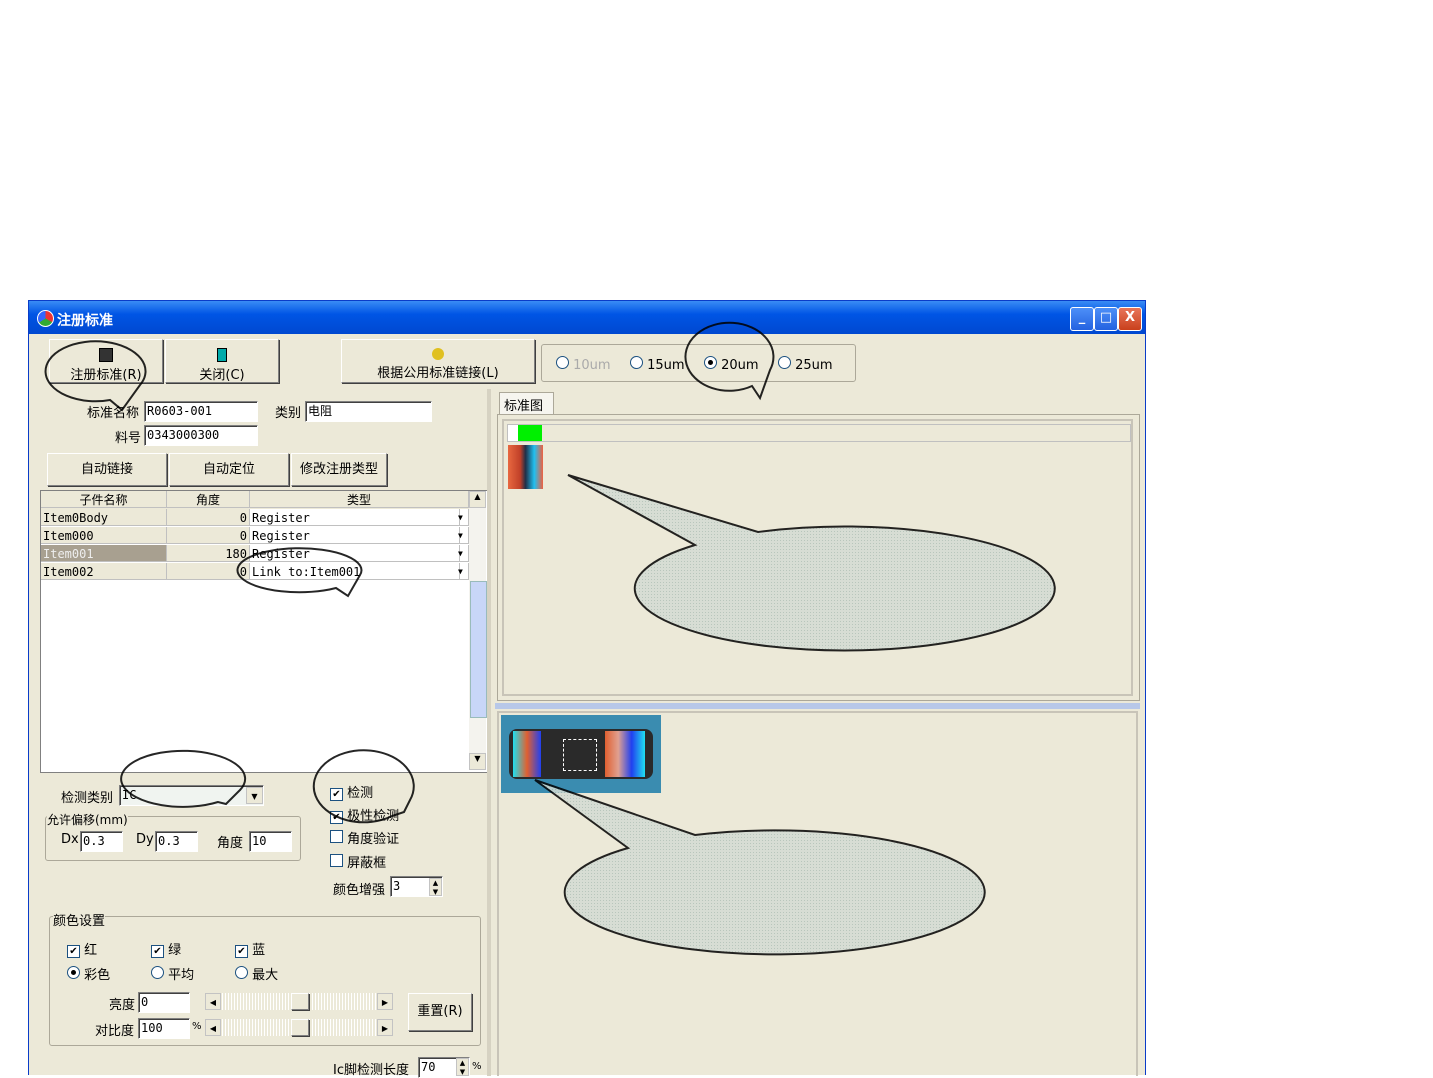 This screenshot has width=1433, height=1078. Describe the element at coordinates (107, 469) in the screenshot. I see `auto-link-button: 自动链接` at that location.